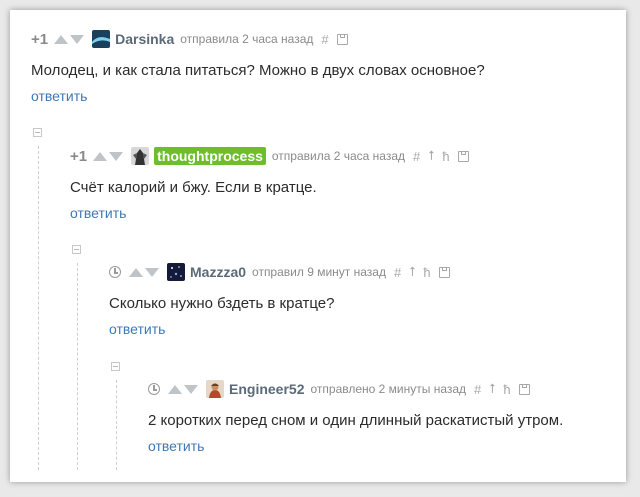  Describe the element at coordinates (388, 389) in the screenshot. I see `comment-time: отправлено 2 минуты назад` at that location.